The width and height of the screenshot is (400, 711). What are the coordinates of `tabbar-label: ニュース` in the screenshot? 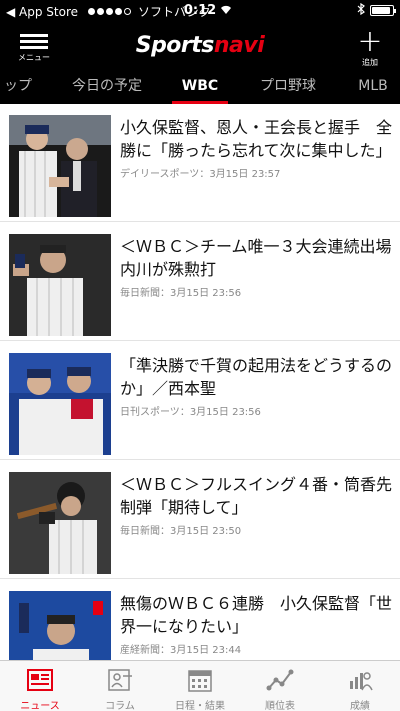 It's located at (40, 706).